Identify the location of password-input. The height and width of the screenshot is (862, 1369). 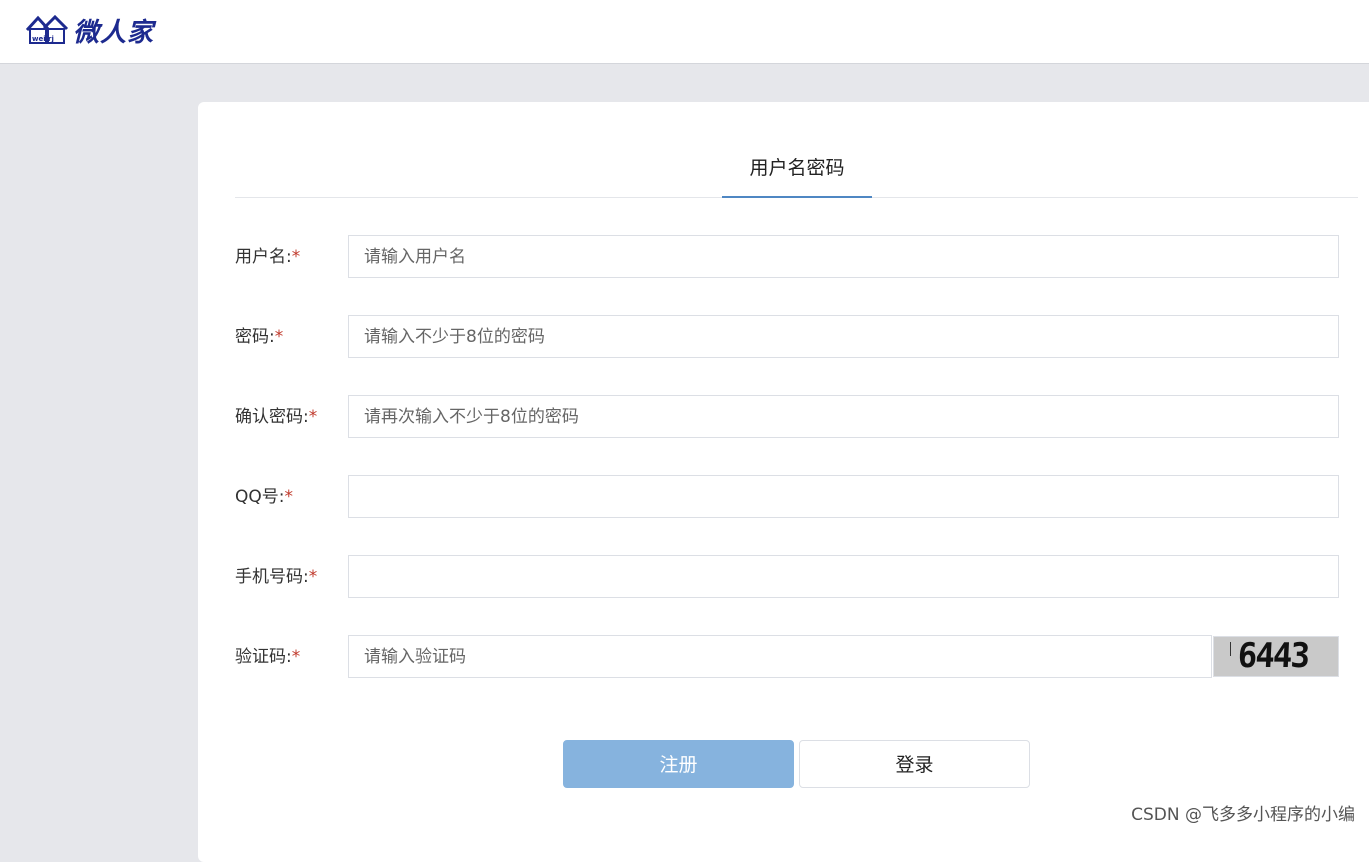
(843, 336).